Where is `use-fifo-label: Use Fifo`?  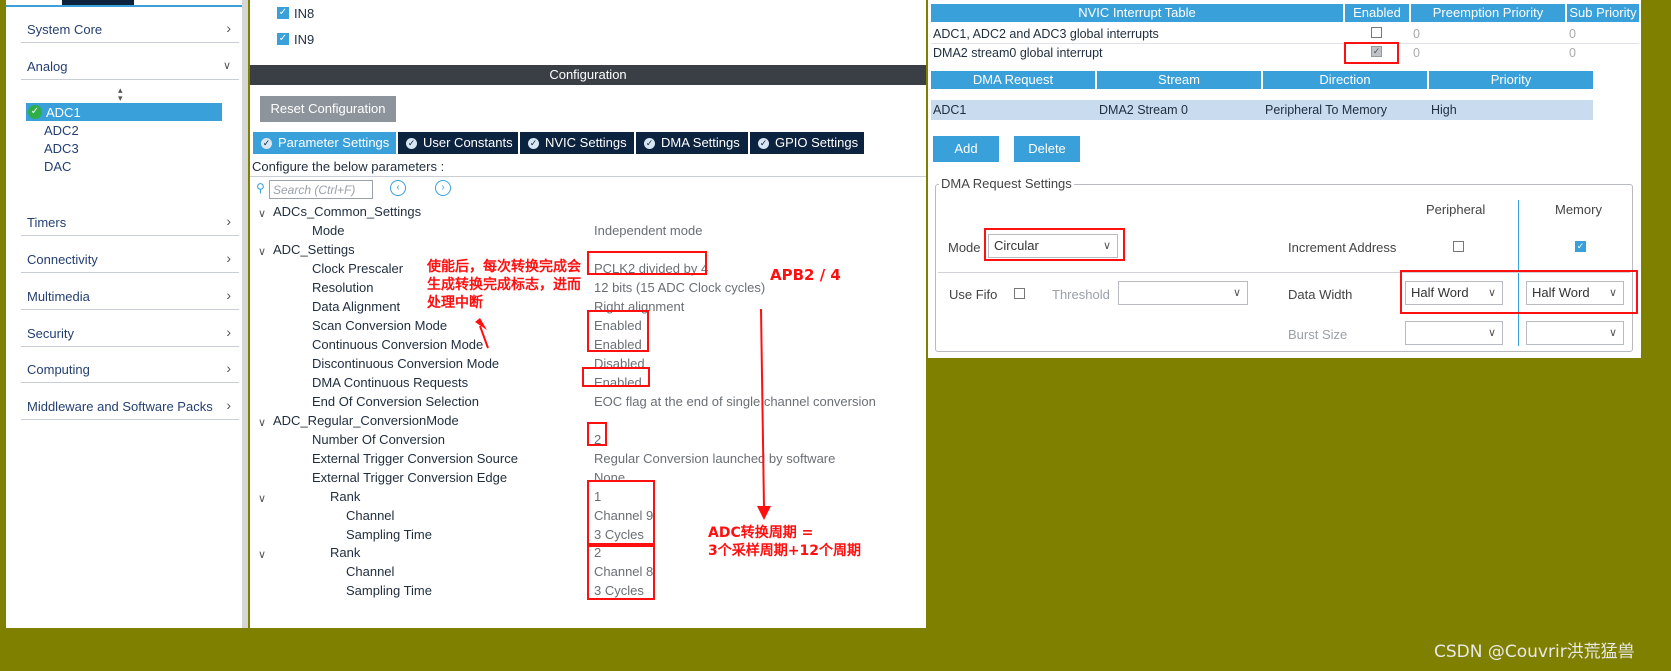
use-fifo-label: Use Fifo is located at coordinates (973, 294).